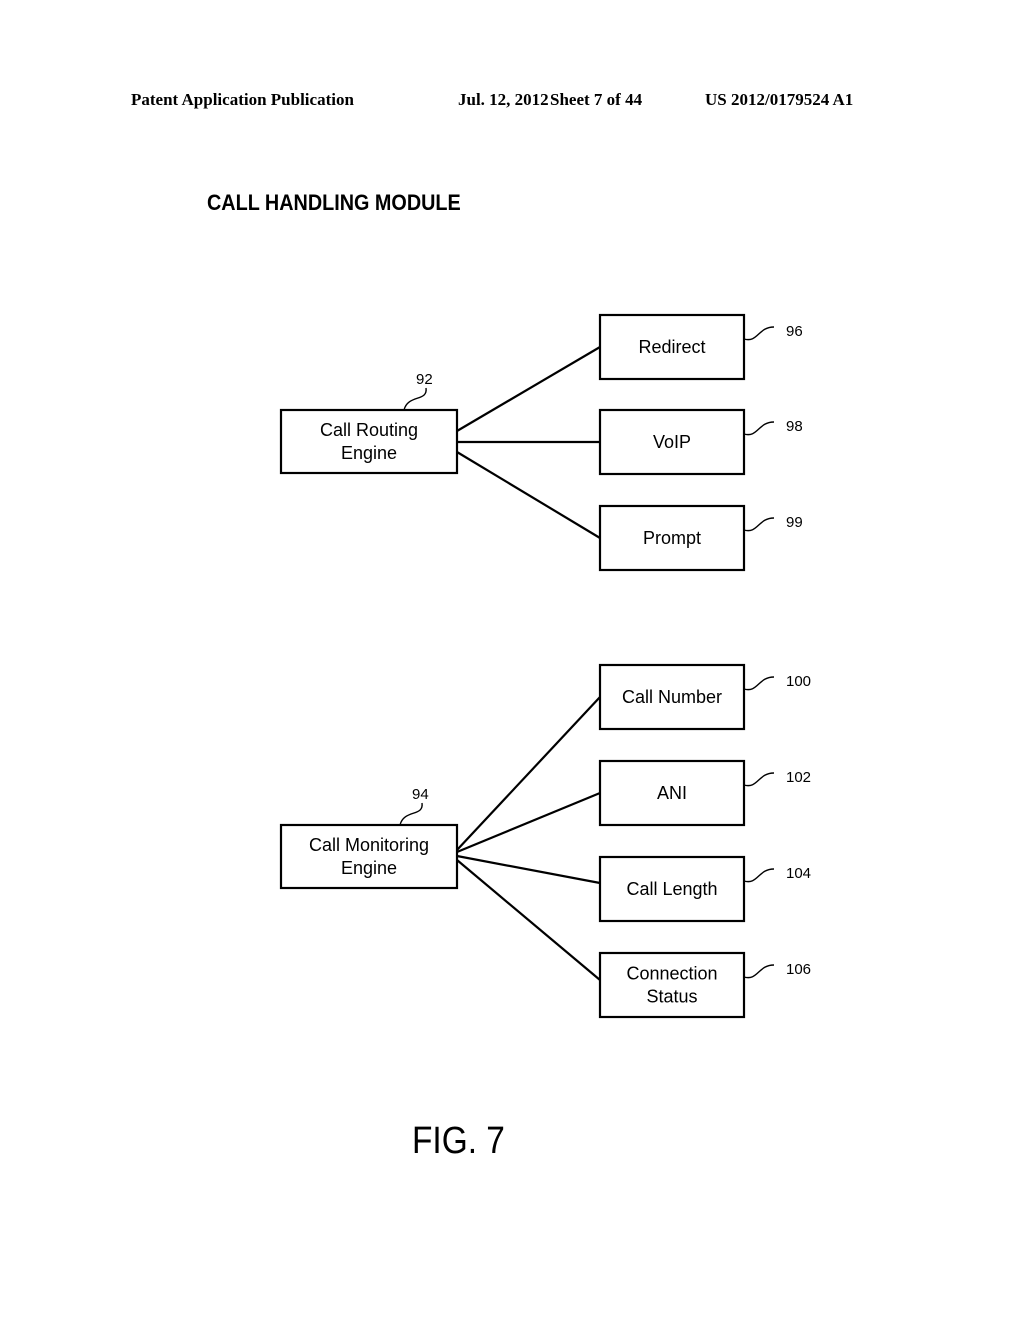  I want to click on reference-numeral: 100, so click(798, 681).